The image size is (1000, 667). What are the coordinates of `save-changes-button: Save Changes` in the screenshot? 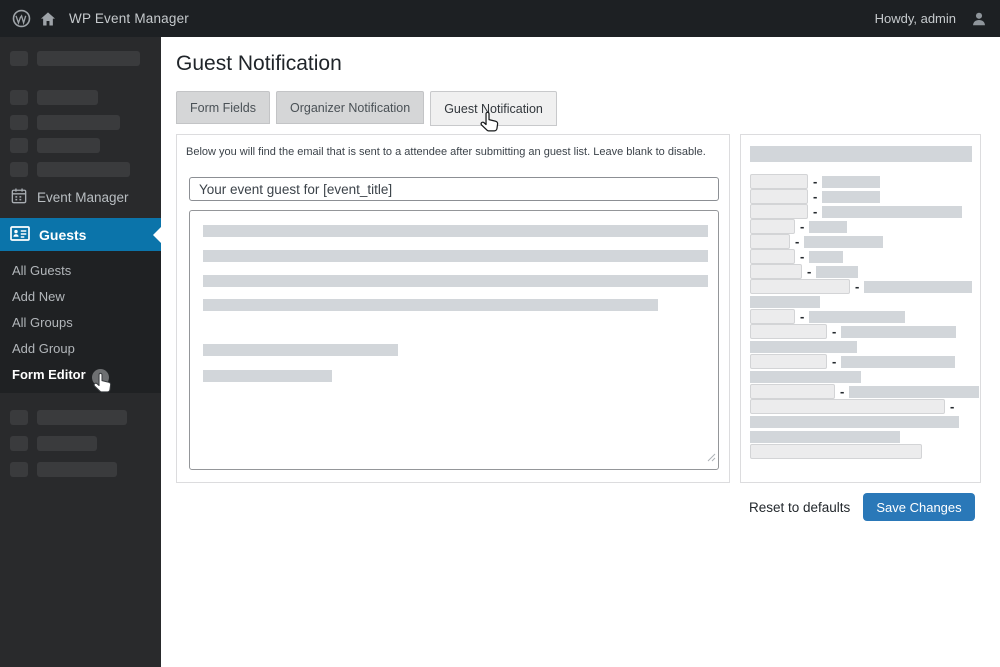 It's located at (919, 507).